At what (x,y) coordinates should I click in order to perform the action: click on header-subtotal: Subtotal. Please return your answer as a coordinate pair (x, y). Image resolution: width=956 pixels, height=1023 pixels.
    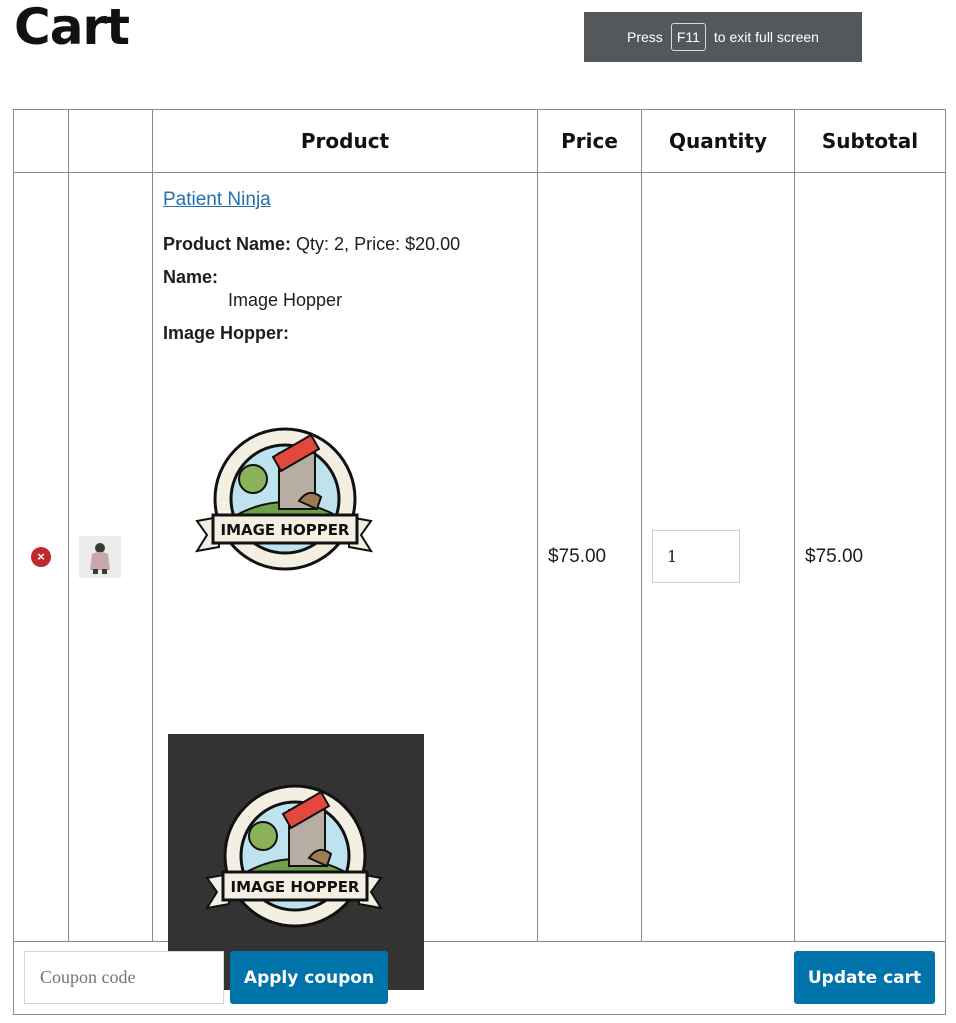
    Looking at the image, I should click on (870, 141).